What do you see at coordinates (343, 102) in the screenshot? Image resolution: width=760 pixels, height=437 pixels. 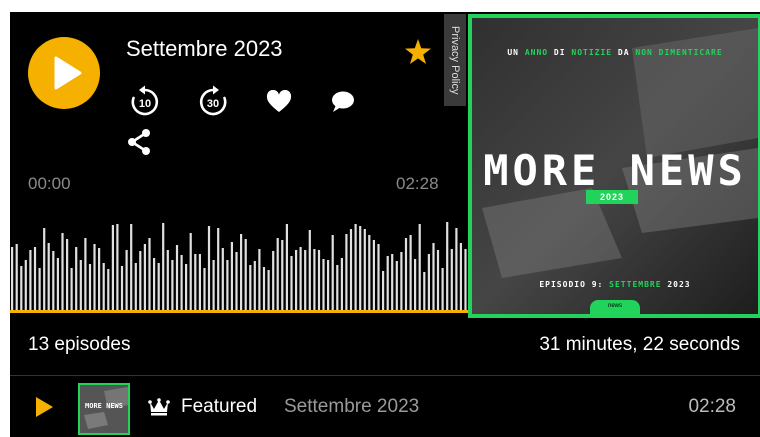 I see `comment-icon` at bounding box center [343, 102].